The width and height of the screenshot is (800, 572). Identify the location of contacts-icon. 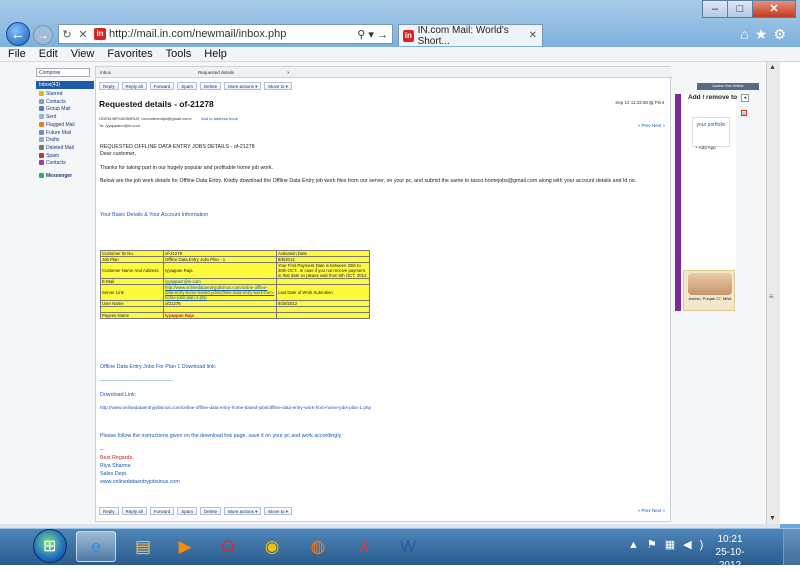
(41, 101).